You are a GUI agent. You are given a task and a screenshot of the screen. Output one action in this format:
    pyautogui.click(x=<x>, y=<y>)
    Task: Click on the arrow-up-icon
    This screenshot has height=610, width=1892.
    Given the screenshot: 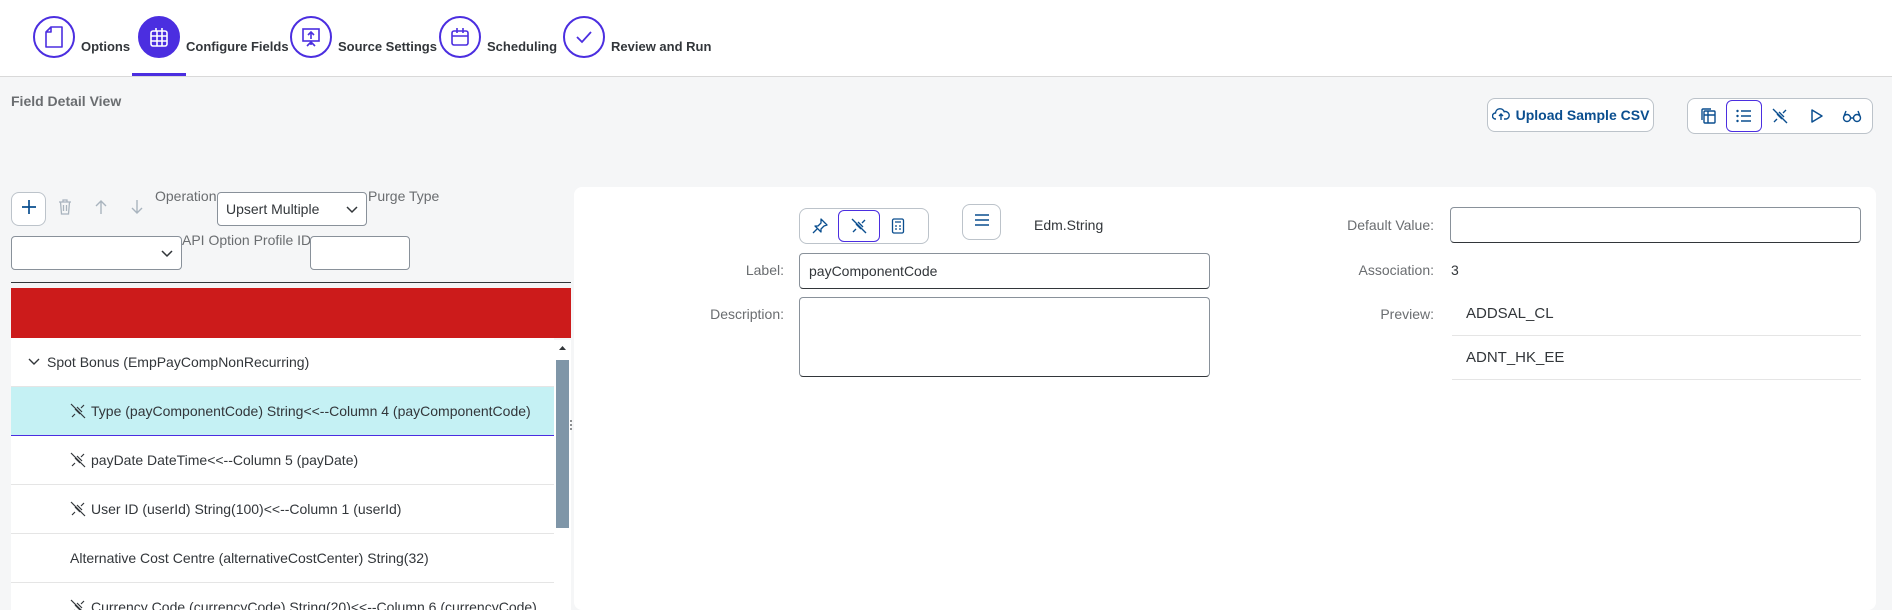 What is the action you would take?
    pyautogui.click(x=101, y=209)
    